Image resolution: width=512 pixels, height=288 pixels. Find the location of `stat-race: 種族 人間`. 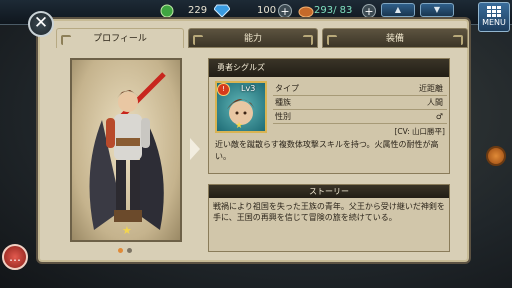

stat-race: 種族 人間 is located at coordinates (360, 103).